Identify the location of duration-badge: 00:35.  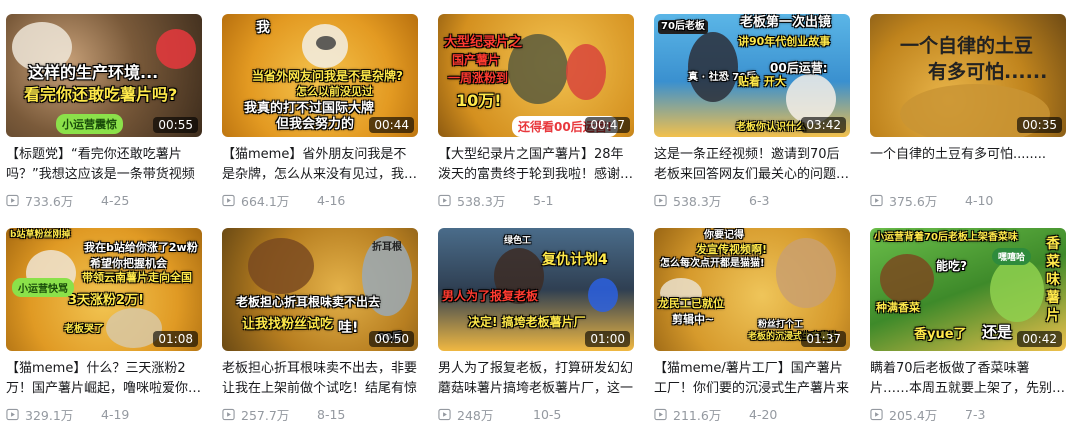
(1039, 125).